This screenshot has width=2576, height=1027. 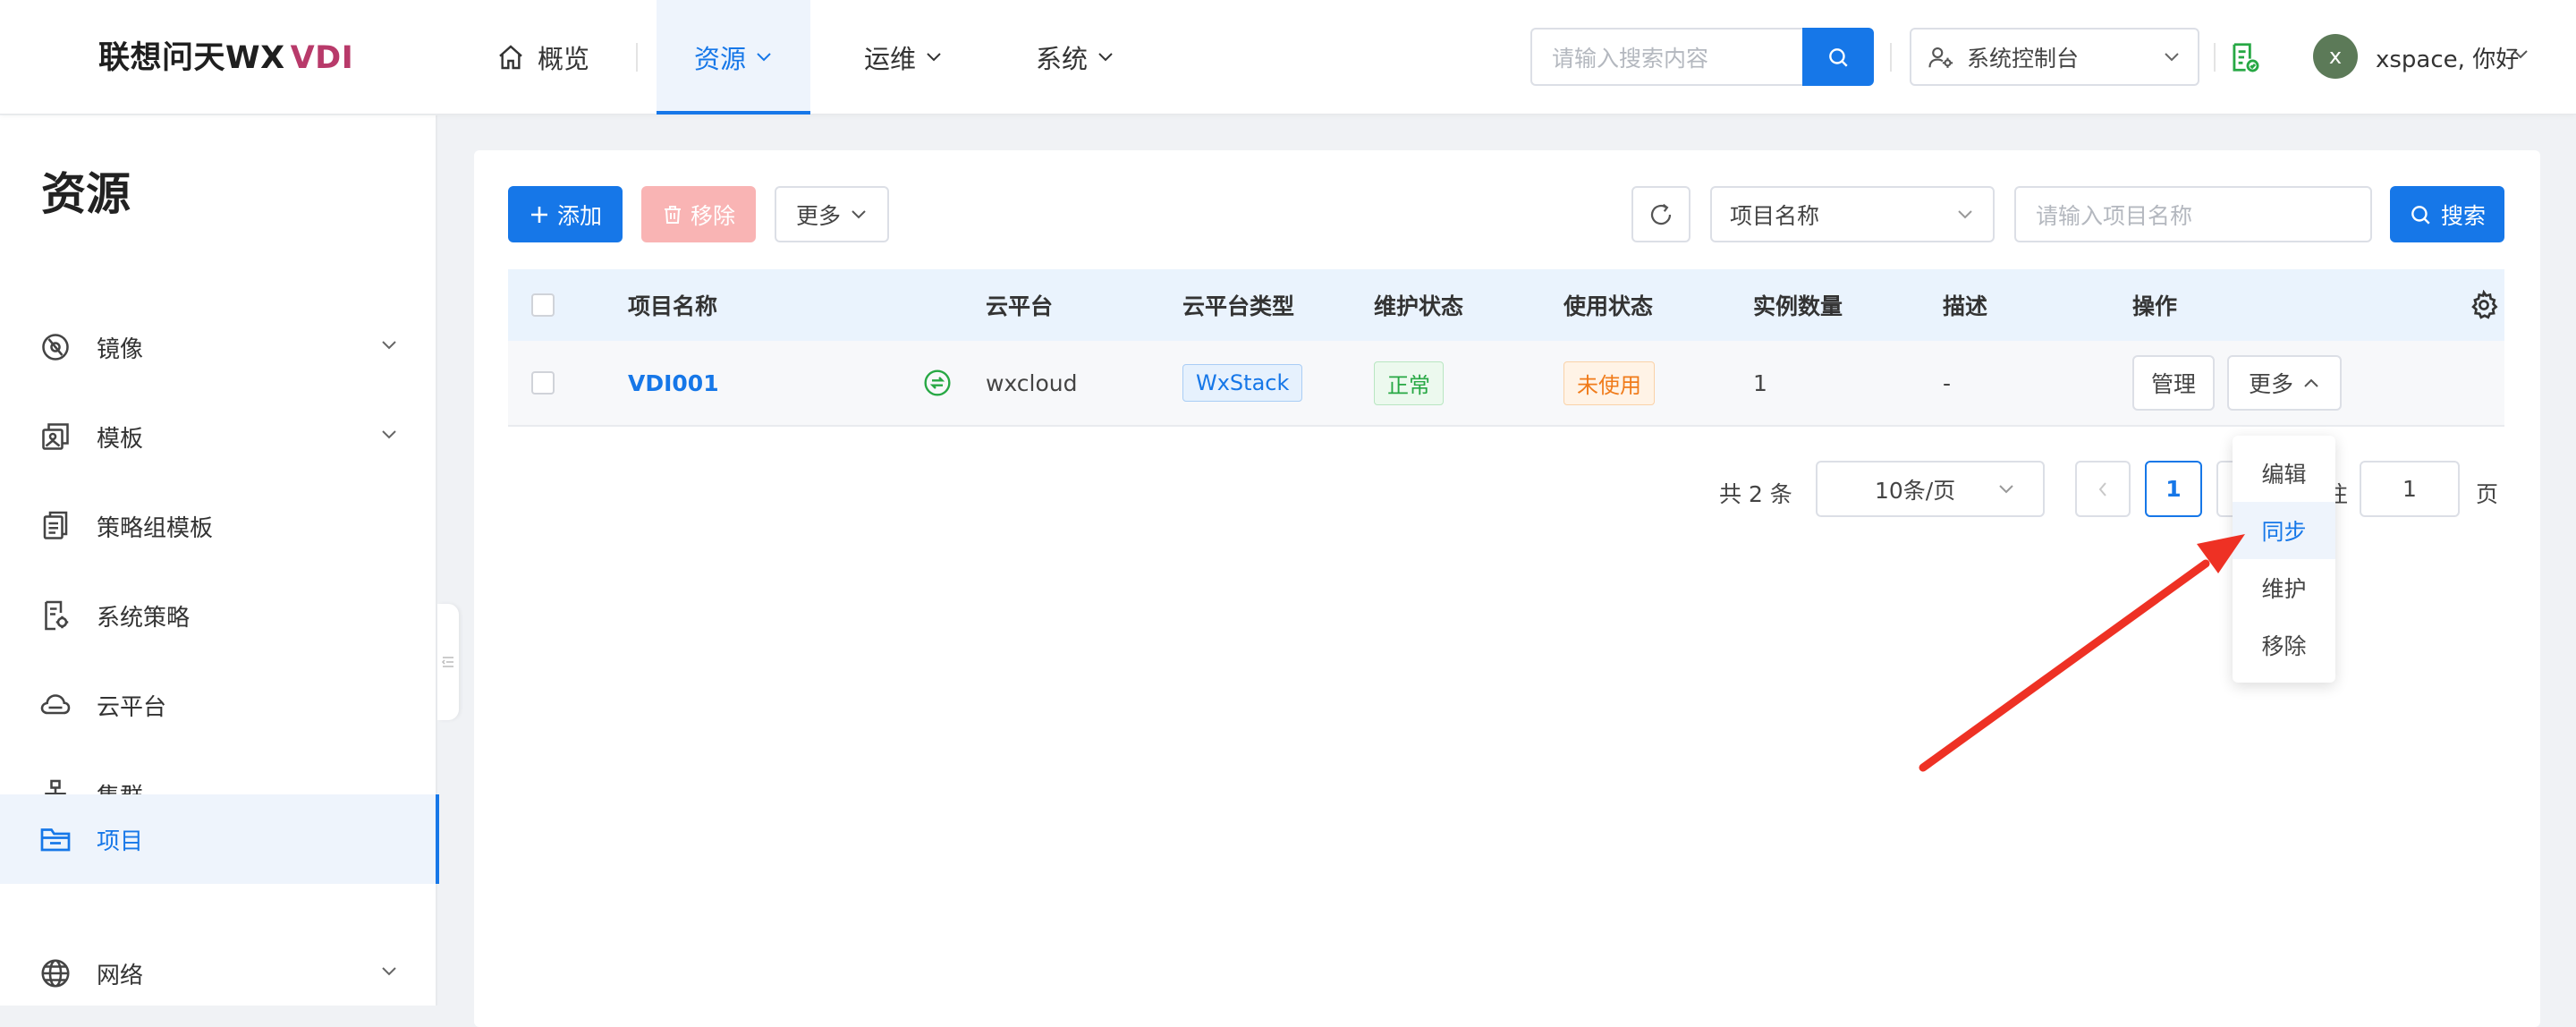 I want to click on nav-operations: 运维, so click(x=903, y=57).